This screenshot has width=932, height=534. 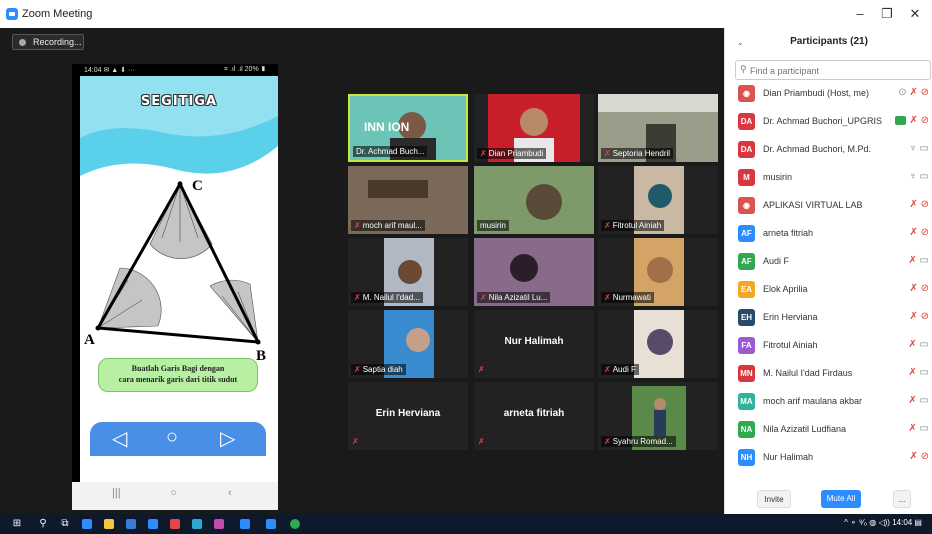 I want to click on participant-row: MN M. Nailul I'dad Firdaus ✗ ▭, so click(x=828, y=374).